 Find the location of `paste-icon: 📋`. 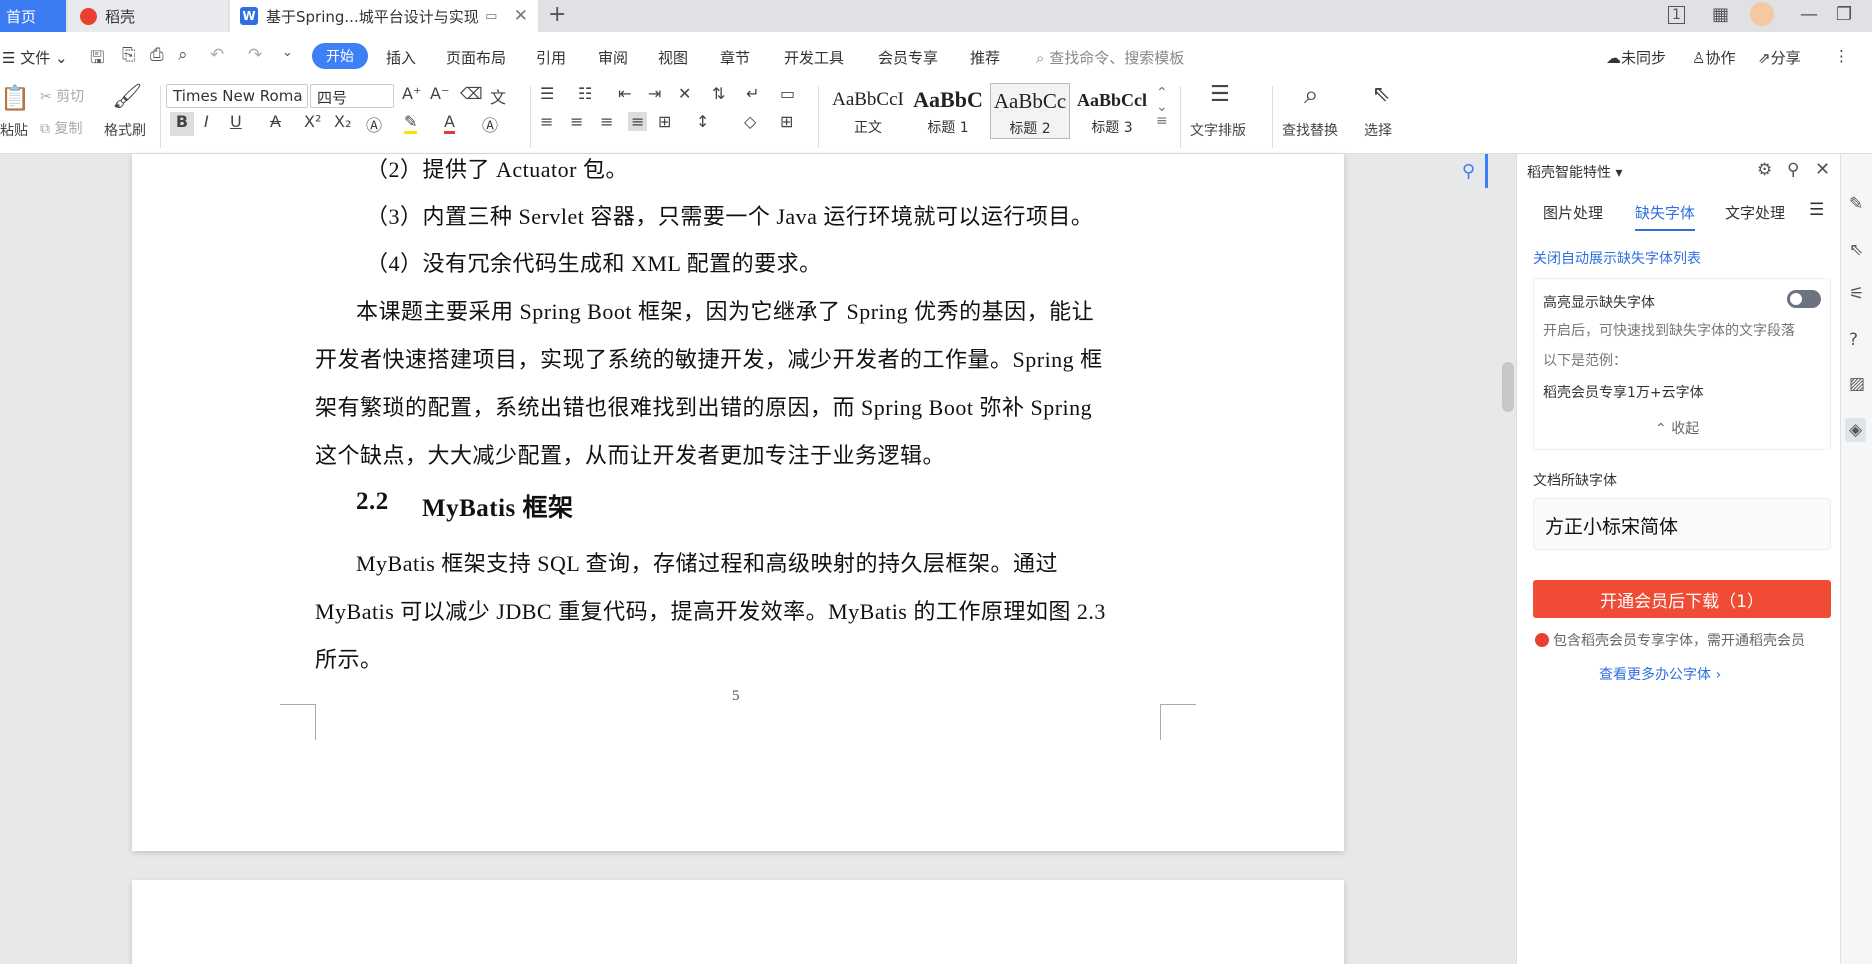

paste-icon: 📋 is located at coordinates (15, 98).